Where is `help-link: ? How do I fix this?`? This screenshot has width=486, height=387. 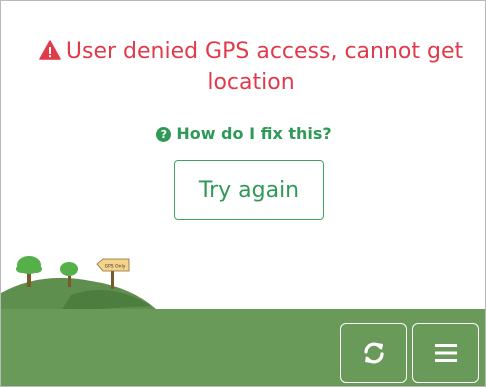 help-link: ? How do I fix this? is located at coordinates (243, 134).